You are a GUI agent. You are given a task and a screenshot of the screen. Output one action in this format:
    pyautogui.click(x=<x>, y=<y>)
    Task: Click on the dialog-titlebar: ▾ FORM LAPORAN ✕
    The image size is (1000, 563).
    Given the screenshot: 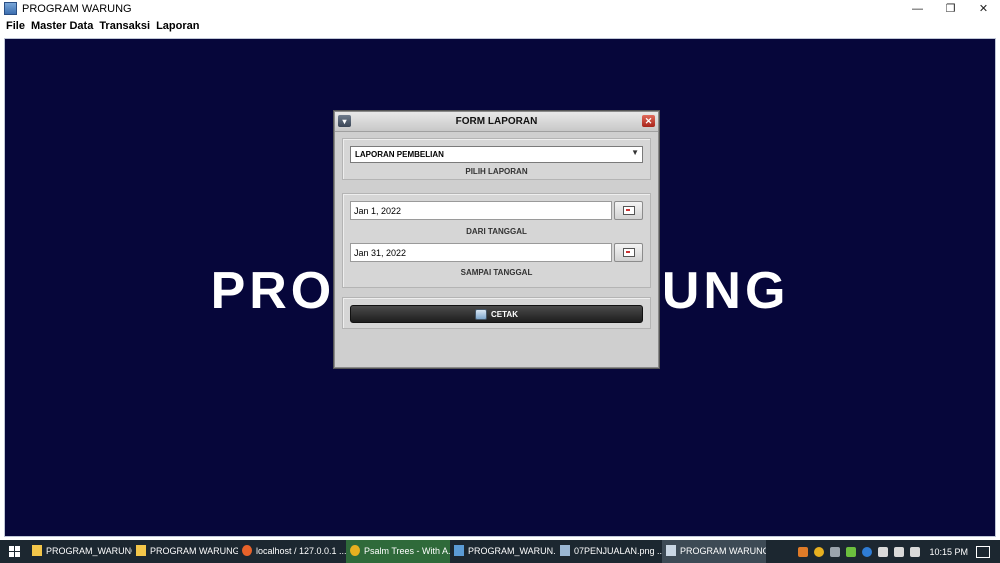 What is the action you would take?
    pyautogui.click(x=496, y=122)
    